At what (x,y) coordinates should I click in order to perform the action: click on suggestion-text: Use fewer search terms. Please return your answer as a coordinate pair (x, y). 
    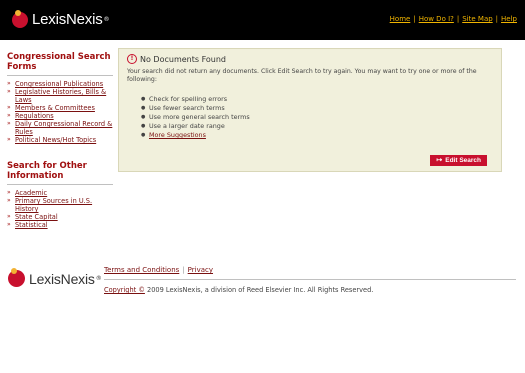
    Looking at the image, I should click on (187, 108).